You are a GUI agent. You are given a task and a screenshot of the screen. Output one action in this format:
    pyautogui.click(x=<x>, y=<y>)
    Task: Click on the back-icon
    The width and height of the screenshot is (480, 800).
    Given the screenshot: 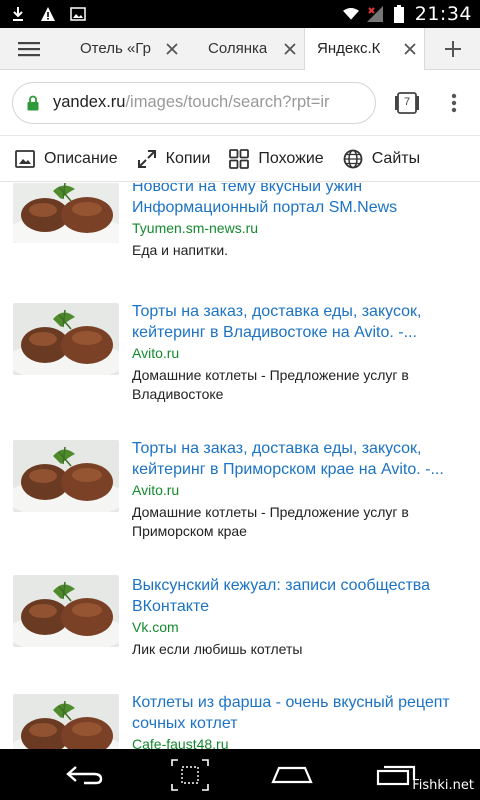 What is the action you would take?
    pyautogui.click(x=84, y=774)
    